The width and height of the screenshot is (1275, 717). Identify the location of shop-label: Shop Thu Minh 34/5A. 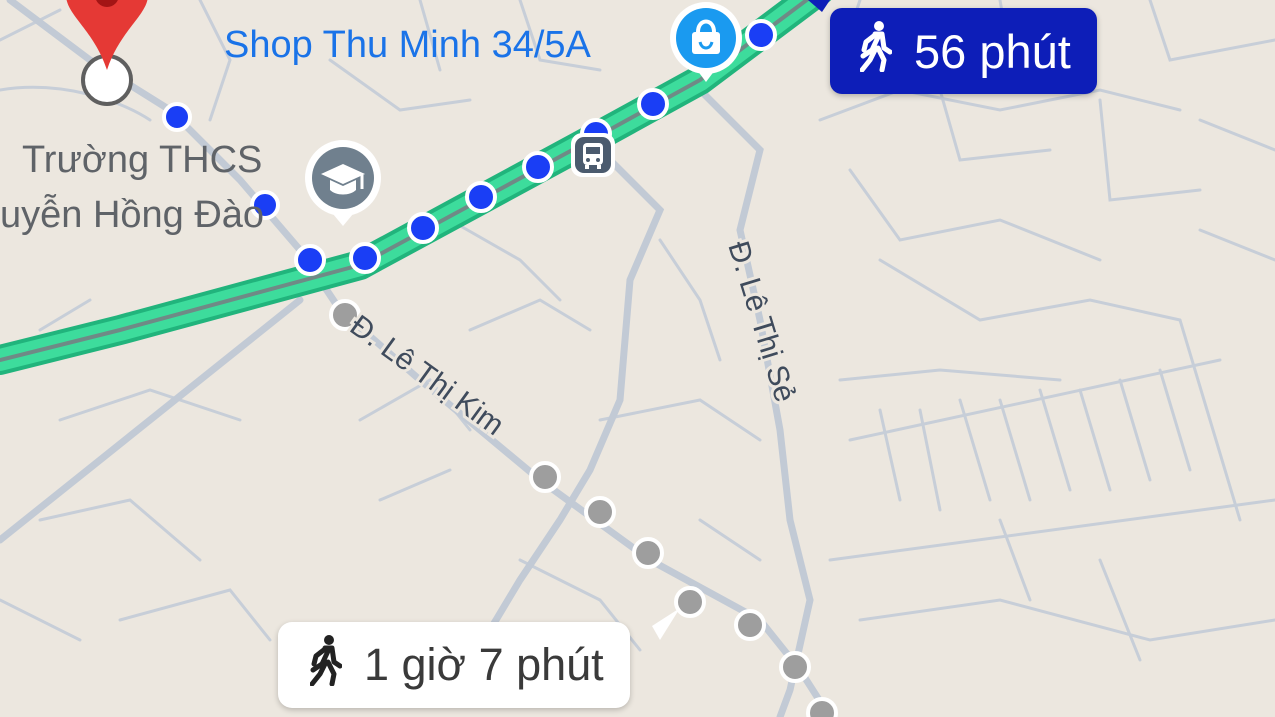
(407, 45).